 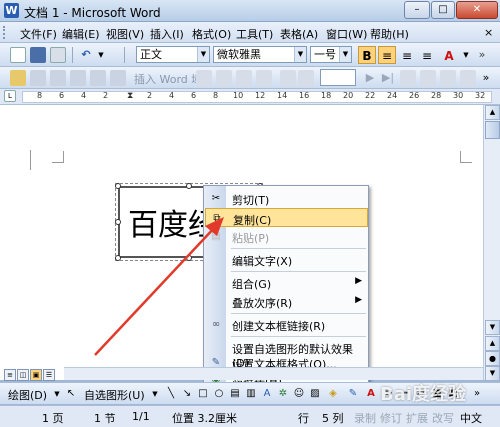 What do you see at coordinates (371, 394) in the screenshot?
I see `font-color-icon: A` at bounding box center [371, 394].